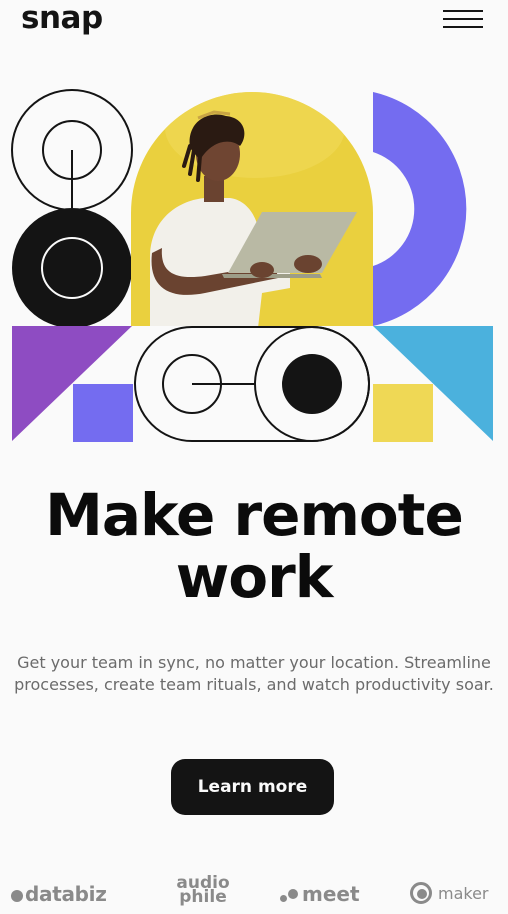 This screenshot has width=508, height=914. I want to click on databiz-dot-icon, so click(17, 896).